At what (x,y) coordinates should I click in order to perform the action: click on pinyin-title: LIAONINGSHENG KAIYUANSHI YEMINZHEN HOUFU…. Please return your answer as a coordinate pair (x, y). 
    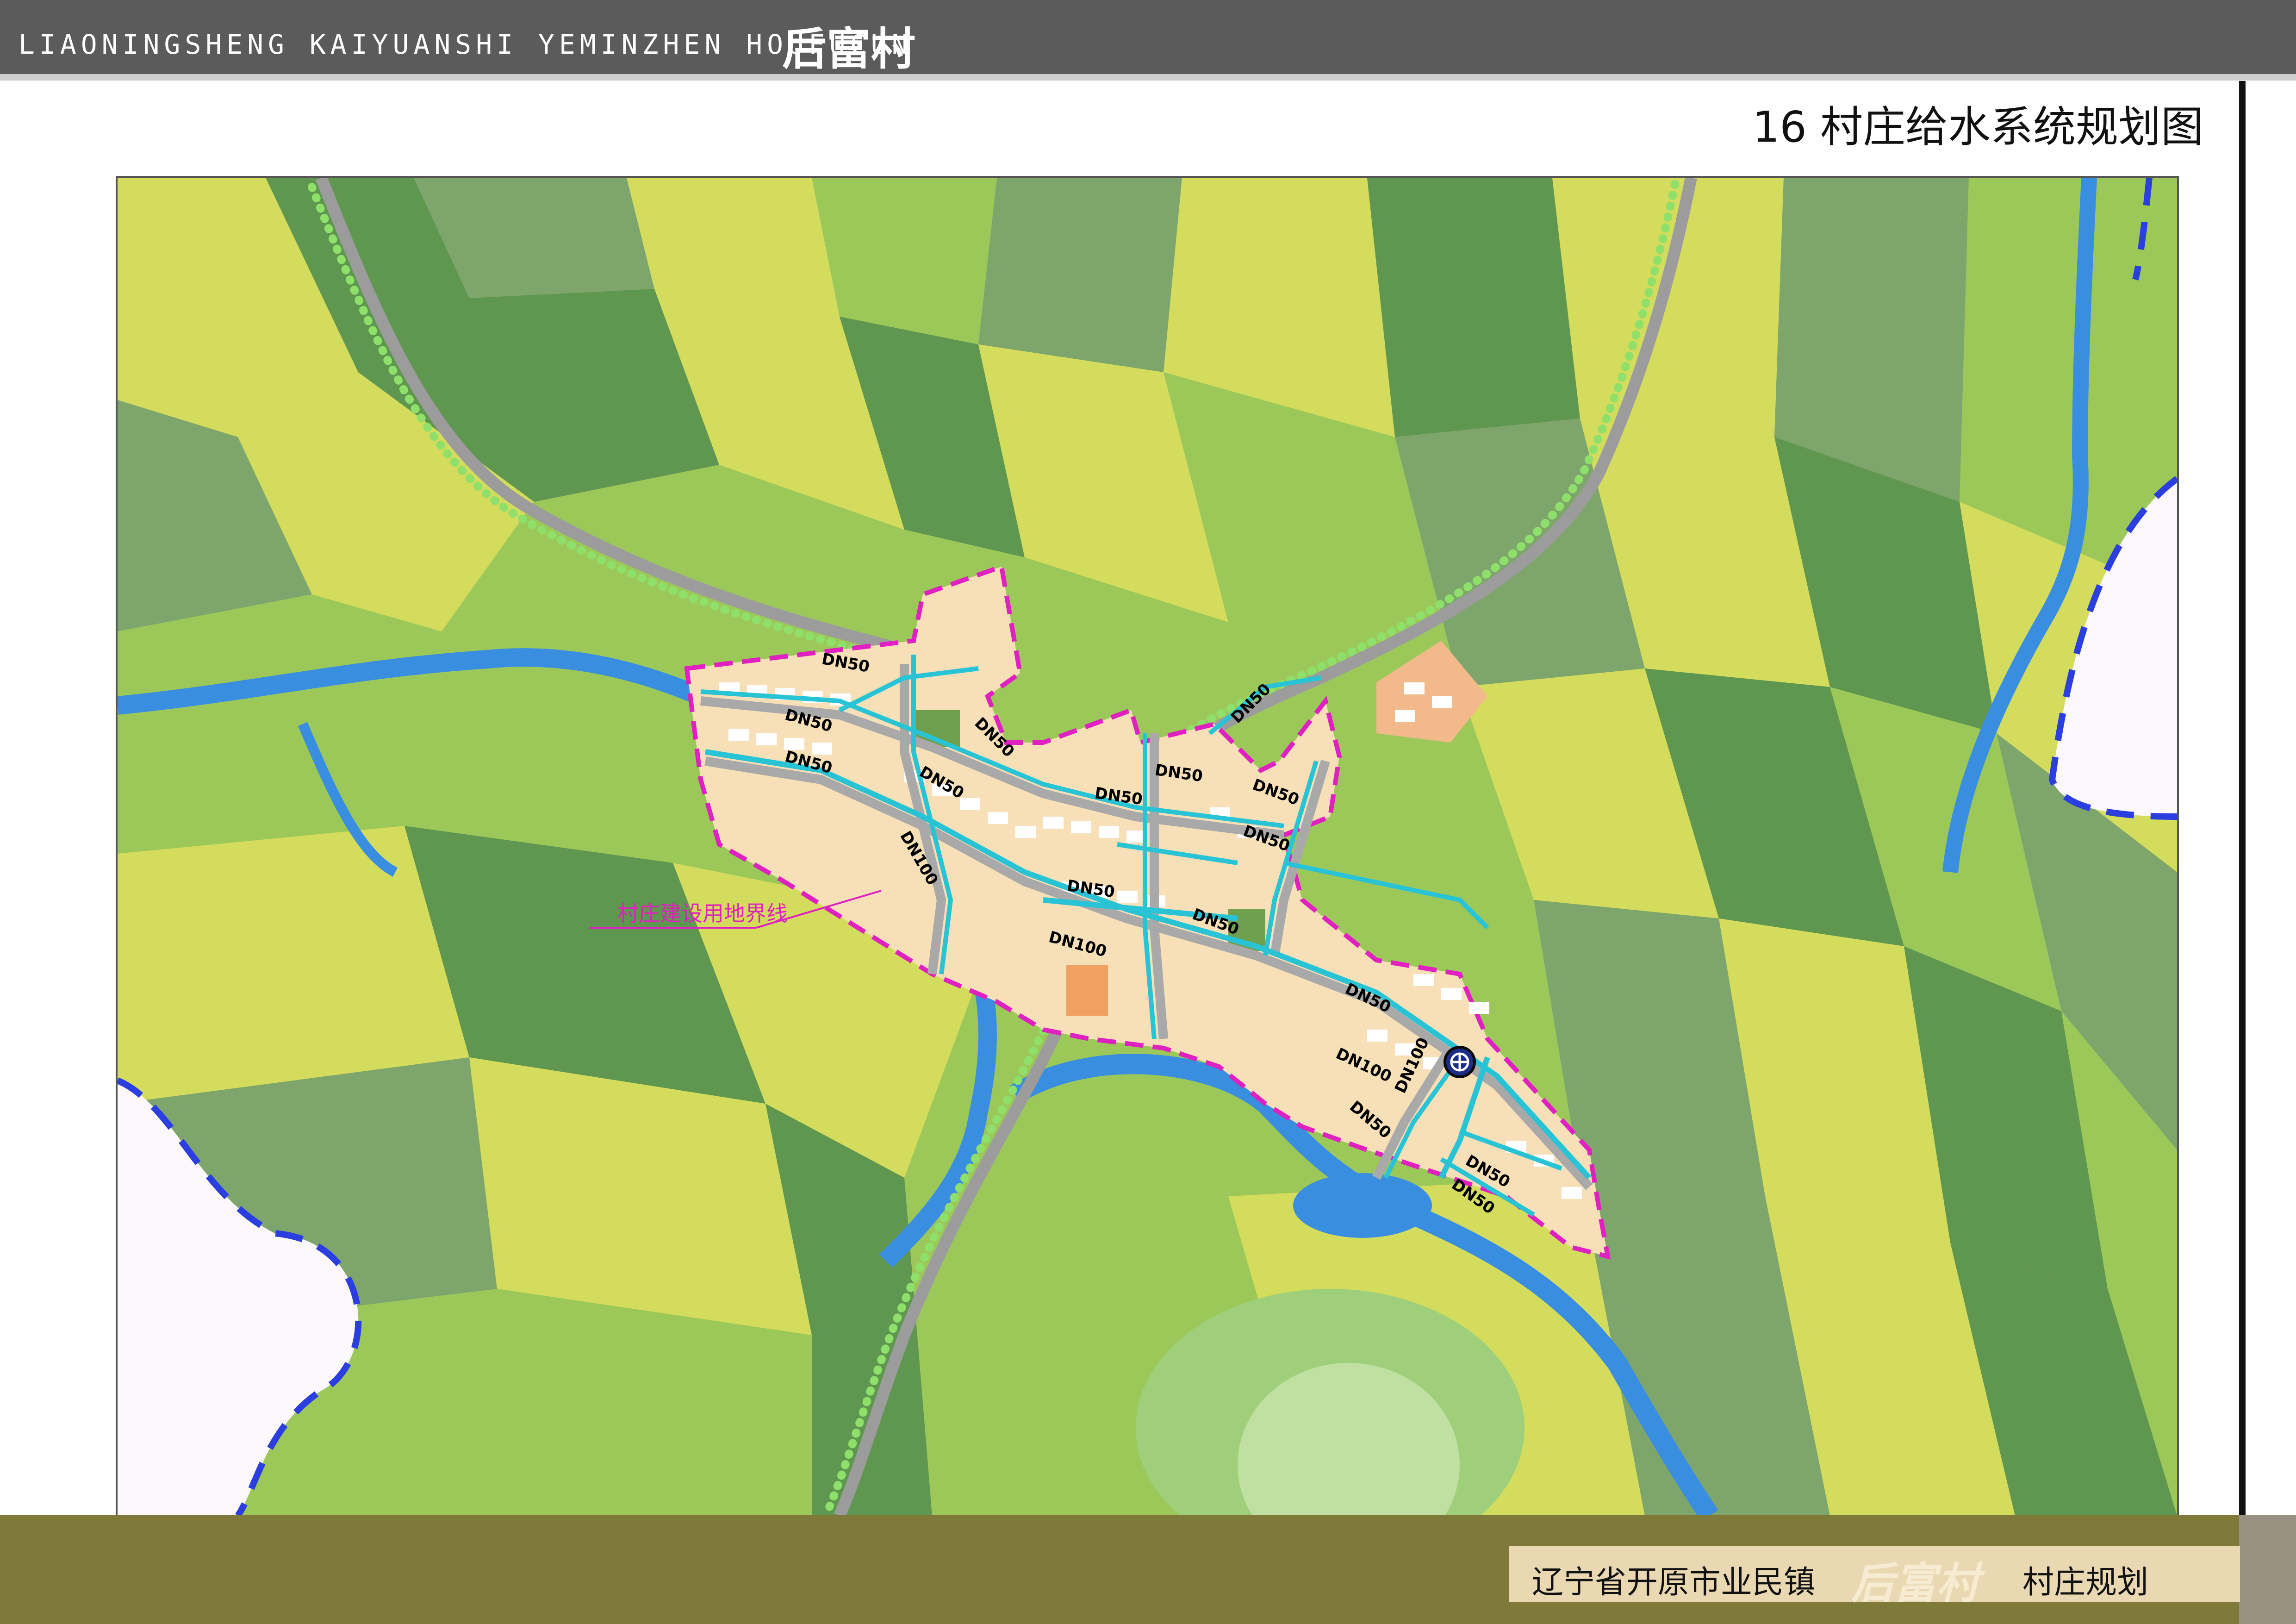
    Looking at the image, I should click on (466, 44).